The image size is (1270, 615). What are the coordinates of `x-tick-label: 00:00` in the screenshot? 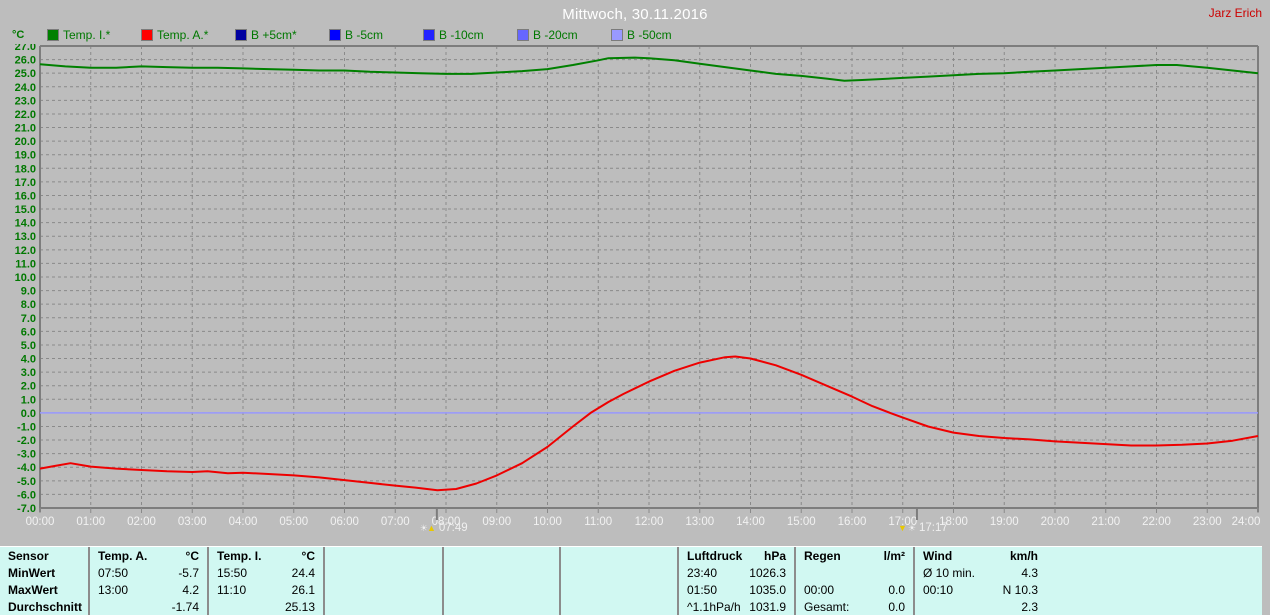 It's located at (40, 522).